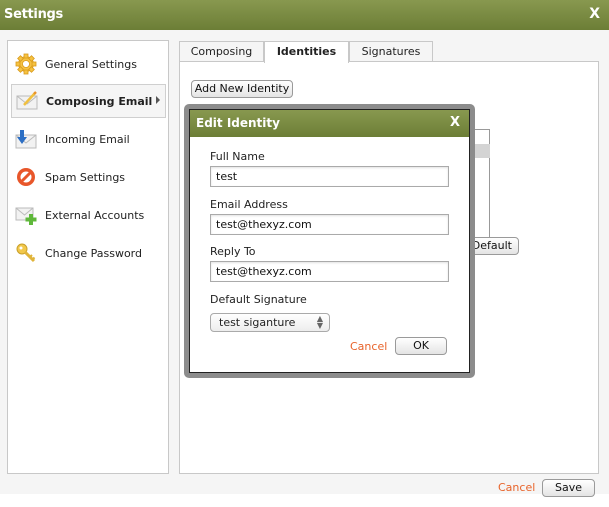  Describe the element at coordinates (237, 156) in the screenshot. I see `full-name-label: Full Name` at that location.